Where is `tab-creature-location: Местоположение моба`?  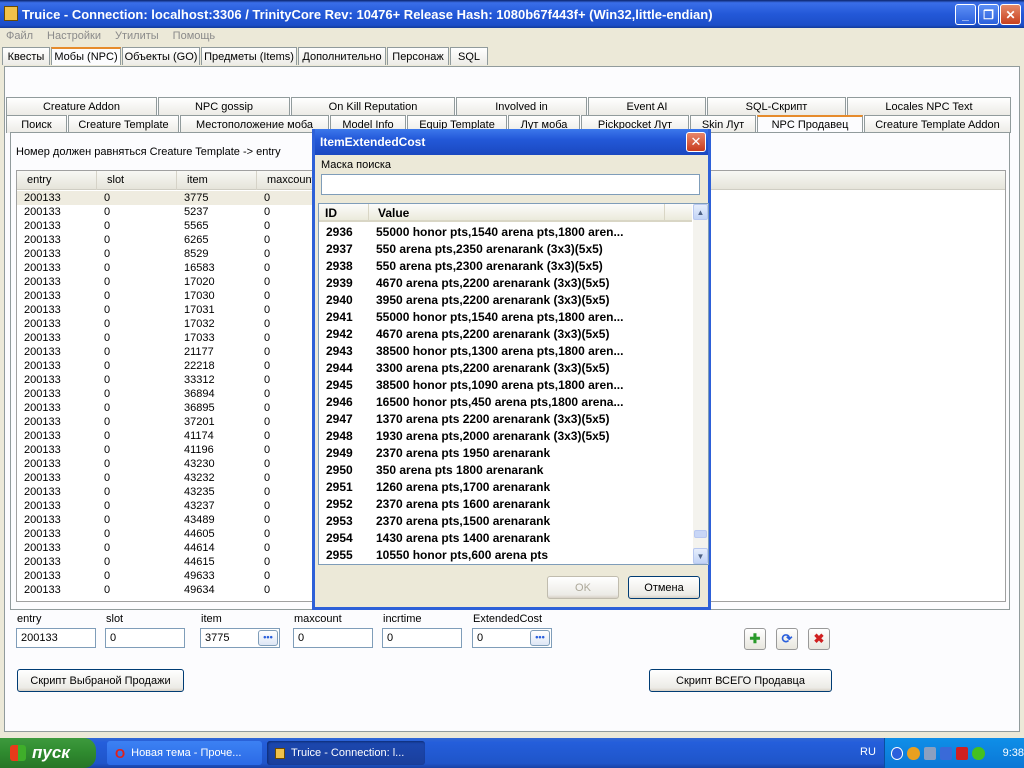
tab-creature-location: Местоположение моба is located at coordinates (254, 124).